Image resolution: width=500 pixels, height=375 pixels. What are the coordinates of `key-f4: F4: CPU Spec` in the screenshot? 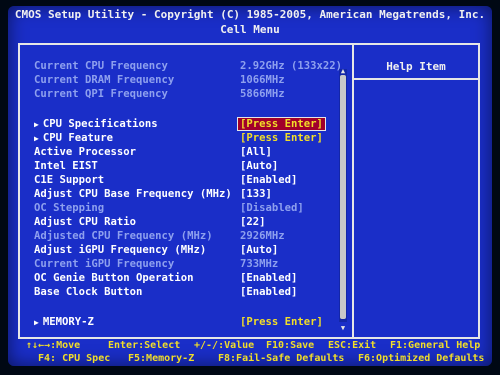 It's located at (74, 358).